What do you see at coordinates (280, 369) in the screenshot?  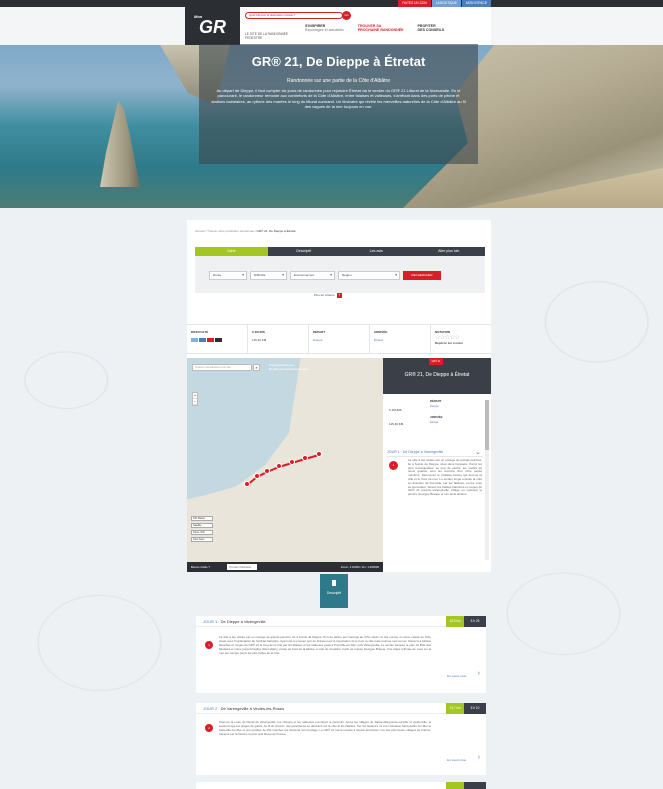 I see `legend-hebergements: Hébergements` at bounding box center [280, 369].